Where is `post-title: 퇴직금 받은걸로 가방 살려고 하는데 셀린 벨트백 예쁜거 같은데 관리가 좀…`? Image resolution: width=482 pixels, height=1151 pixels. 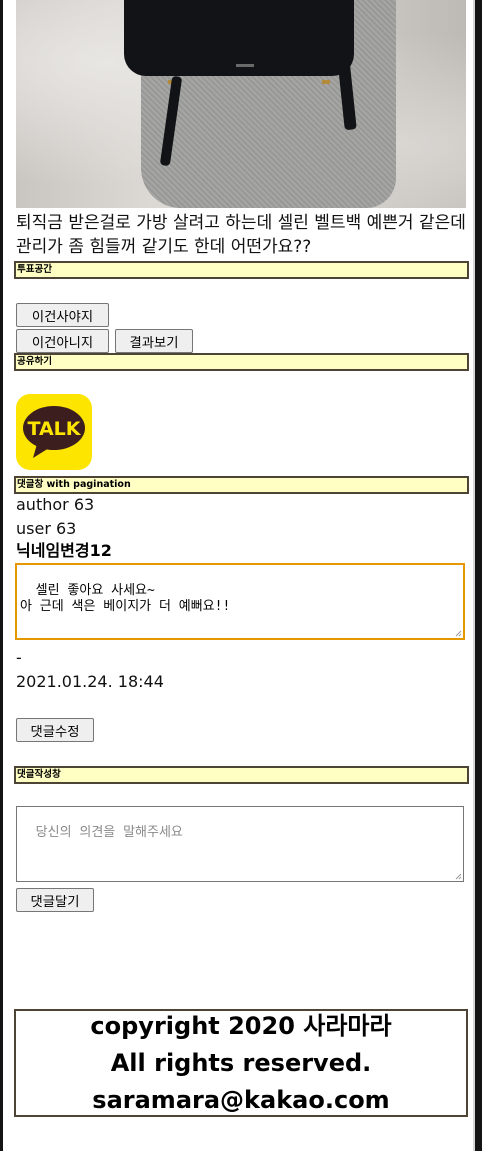
post-title: 퇴직금 받은걸로 가방 살려고 하는데 셀린 벨트백 예쁜거 같은데 관리가 좀… is located at coordinates (241, 235).